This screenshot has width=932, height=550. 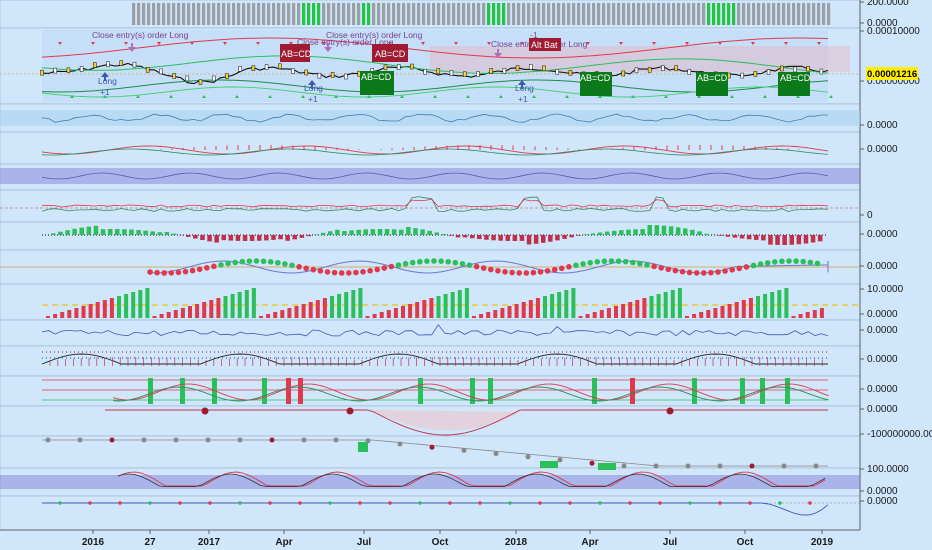 I want to click on y-tick-label: 0.00010000, so click(x=893, y=31).